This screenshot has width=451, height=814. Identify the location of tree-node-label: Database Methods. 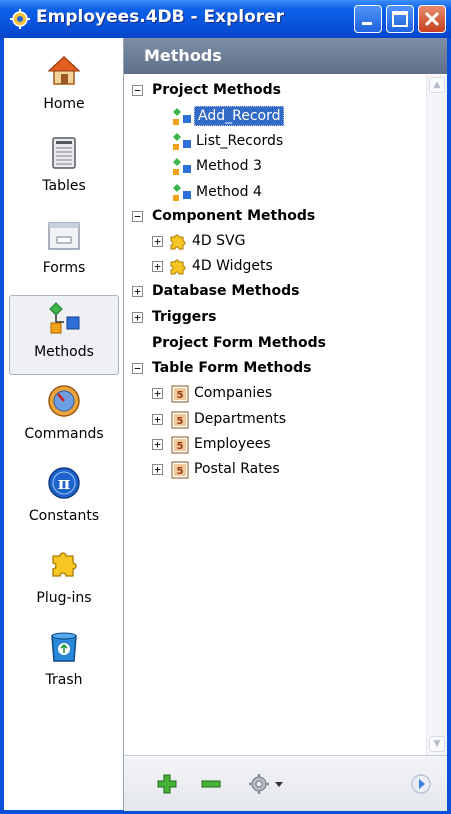
(226, 291).